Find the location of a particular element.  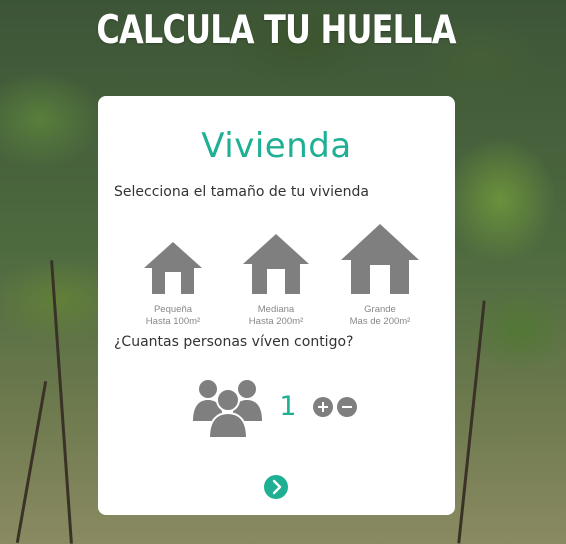

page-title: CALCULA TU HUELLA is located at coordinates (276, 30).